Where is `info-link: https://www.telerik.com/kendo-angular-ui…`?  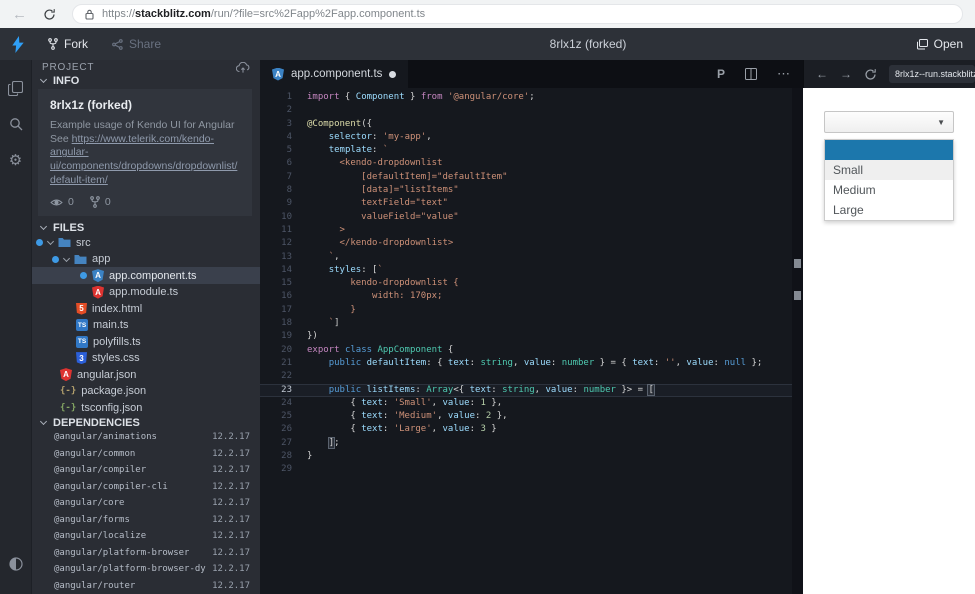 info-link: https://www.telerik.com/kendo-angular-ui… is located at coordinates (143, 159).